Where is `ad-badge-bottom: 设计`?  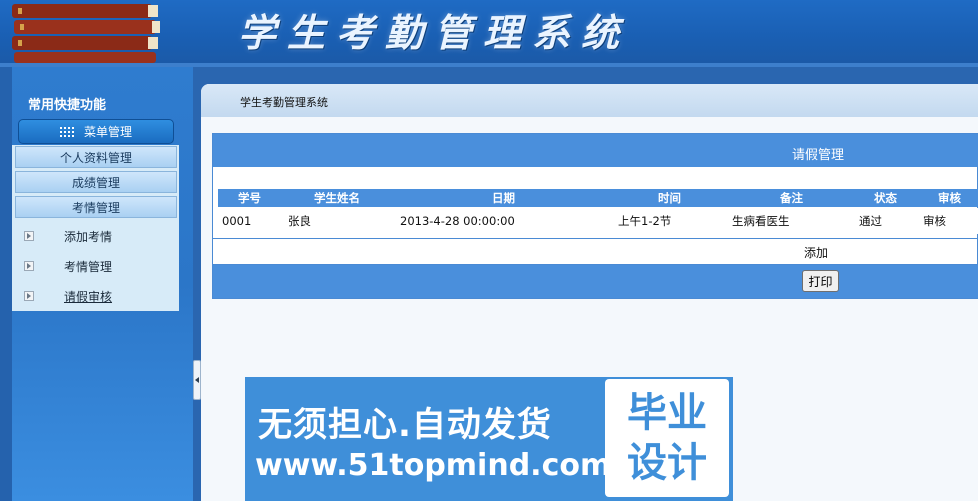 ad-badge-bottom: 设计 is located at coordinates (667, 463).